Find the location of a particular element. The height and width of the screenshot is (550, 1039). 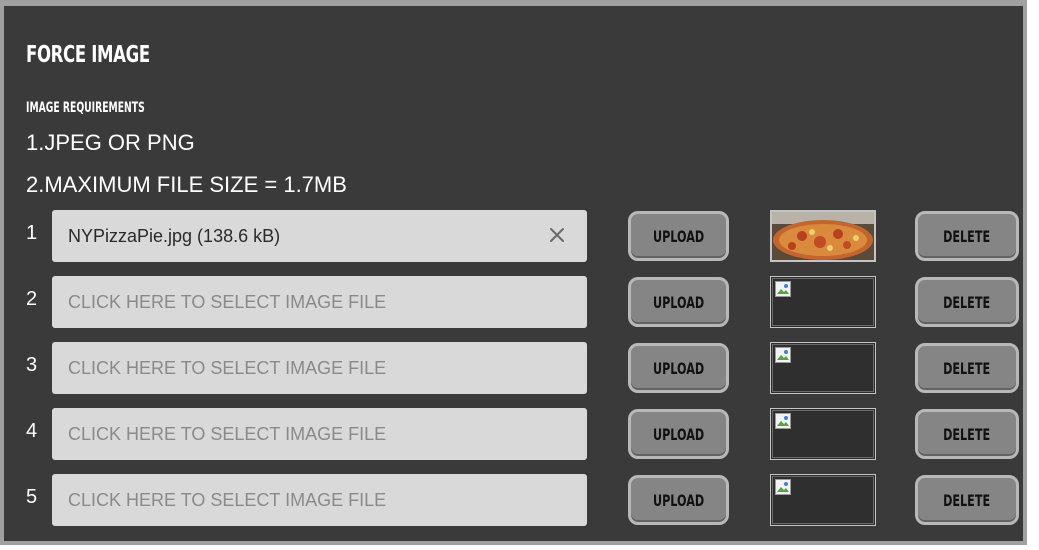

file-select-input: NYPizzaPie.jpg (138.6 kB) is located at coordinates (319, 236).